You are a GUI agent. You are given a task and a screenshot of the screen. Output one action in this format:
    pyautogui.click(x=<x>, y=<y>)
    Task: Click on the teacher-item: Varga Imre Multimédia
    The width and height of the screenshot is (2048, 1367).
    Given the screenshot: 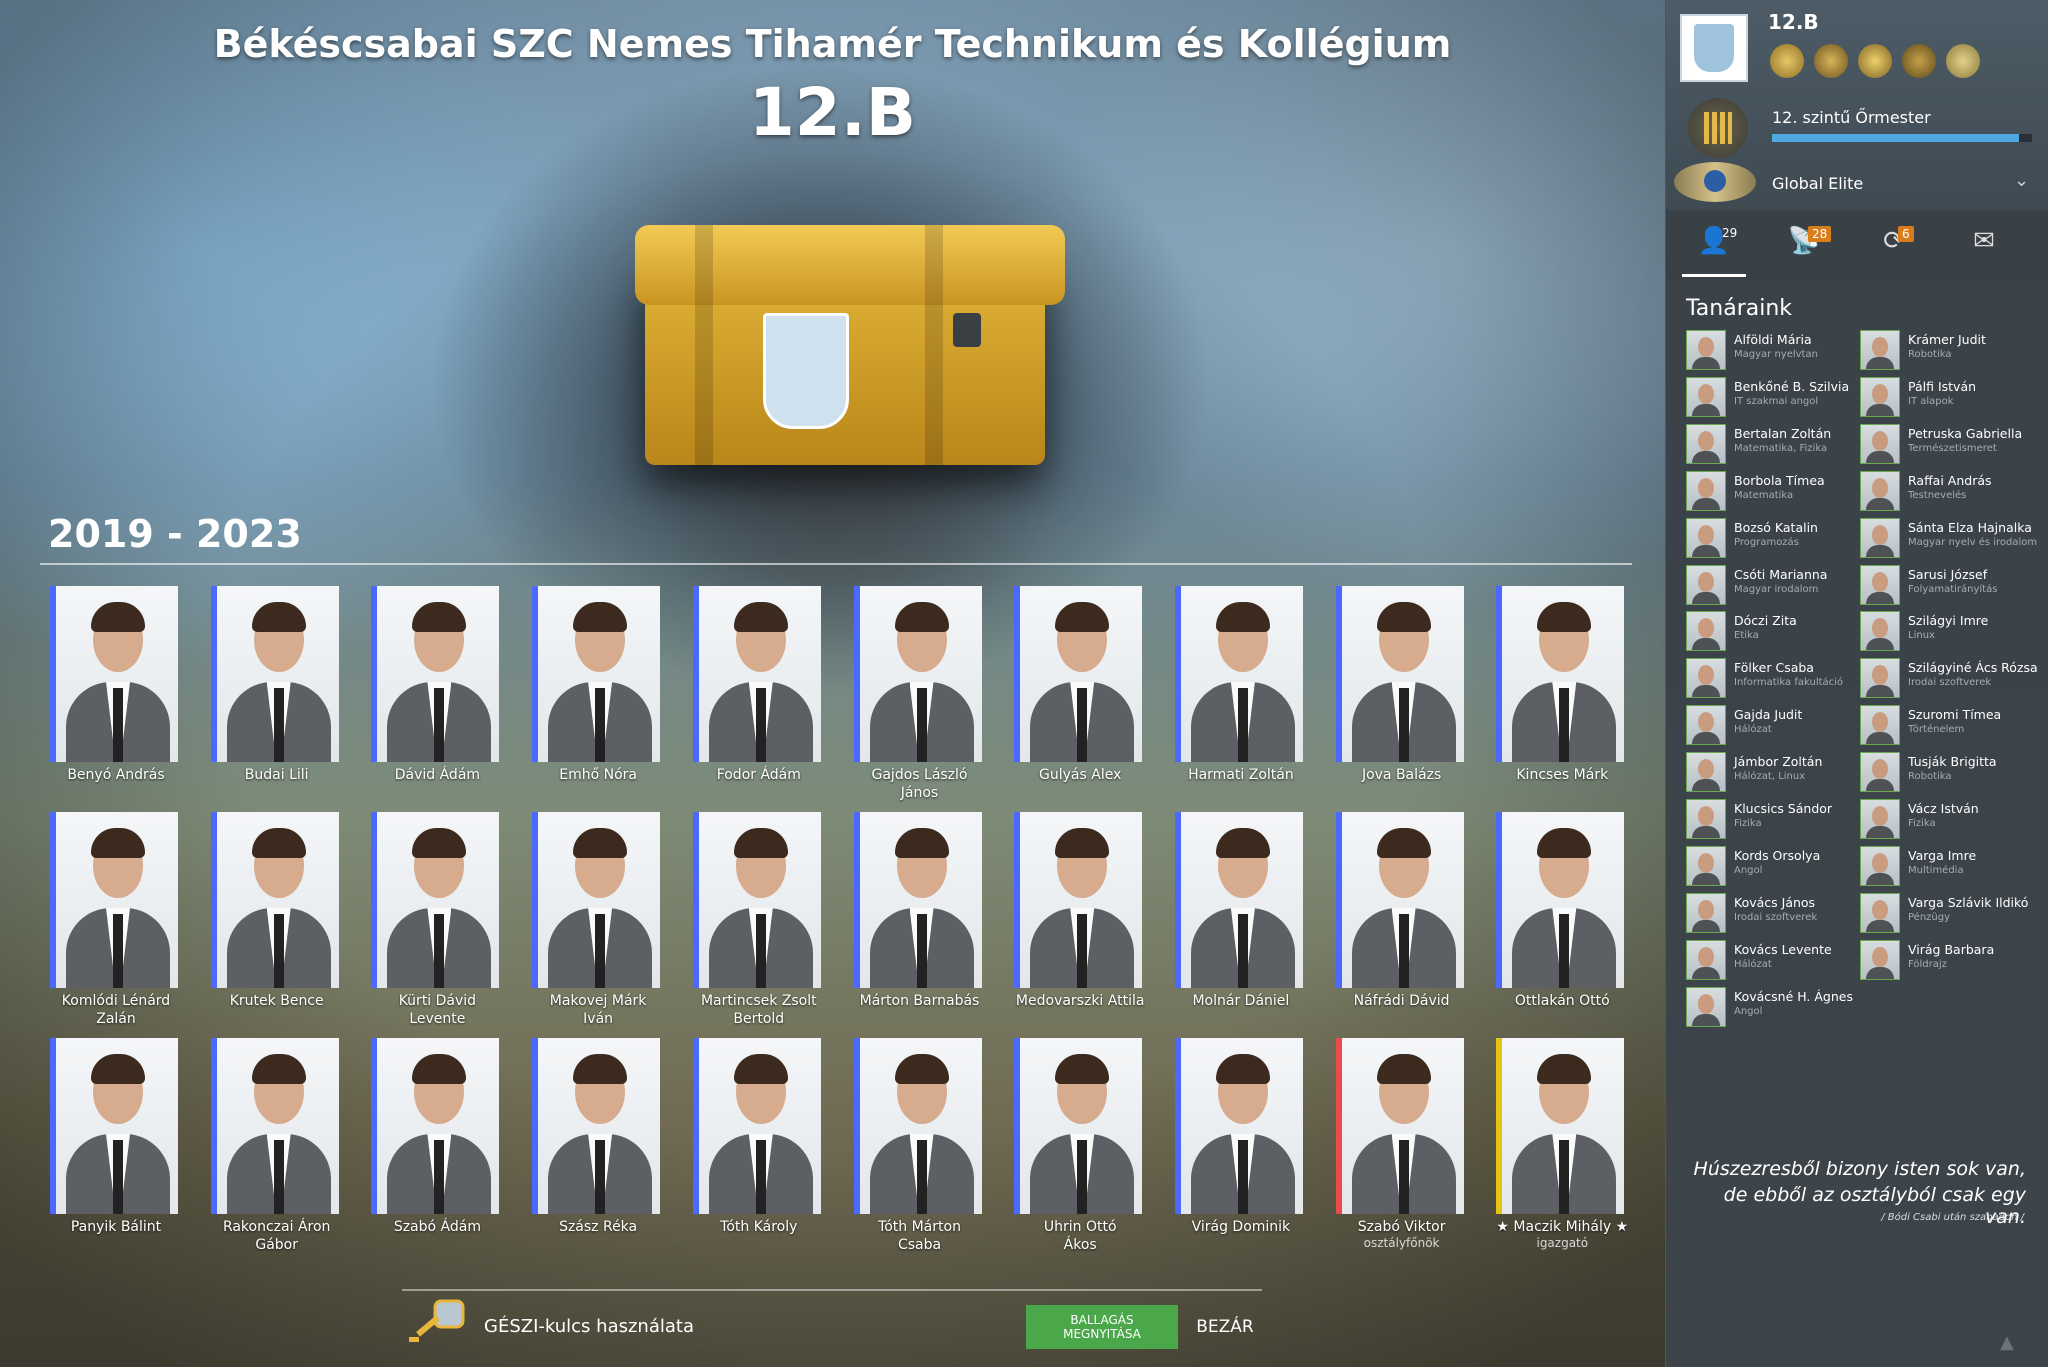 What is the action you would take?
    pyautogui.click(x=1947, y=865)
    